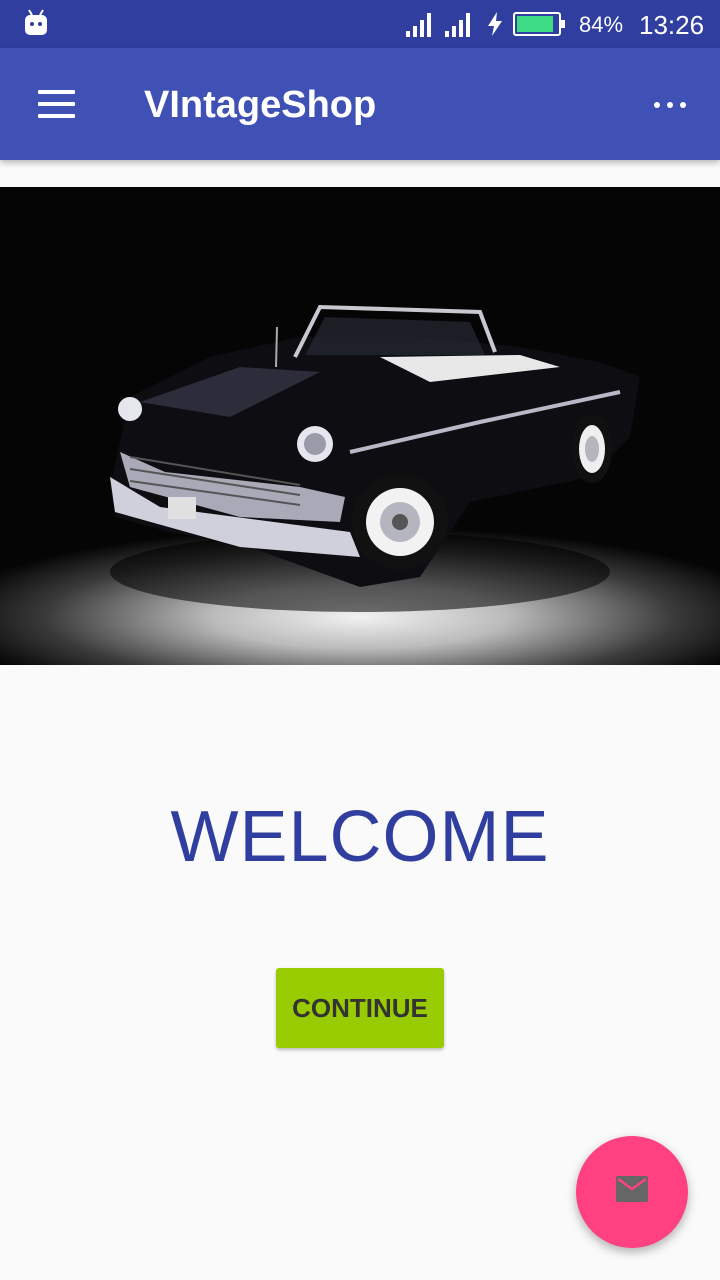 The height and width of the screenshot is (1280, 720). I want to click on mail-fab-button, so click(632, 1192).